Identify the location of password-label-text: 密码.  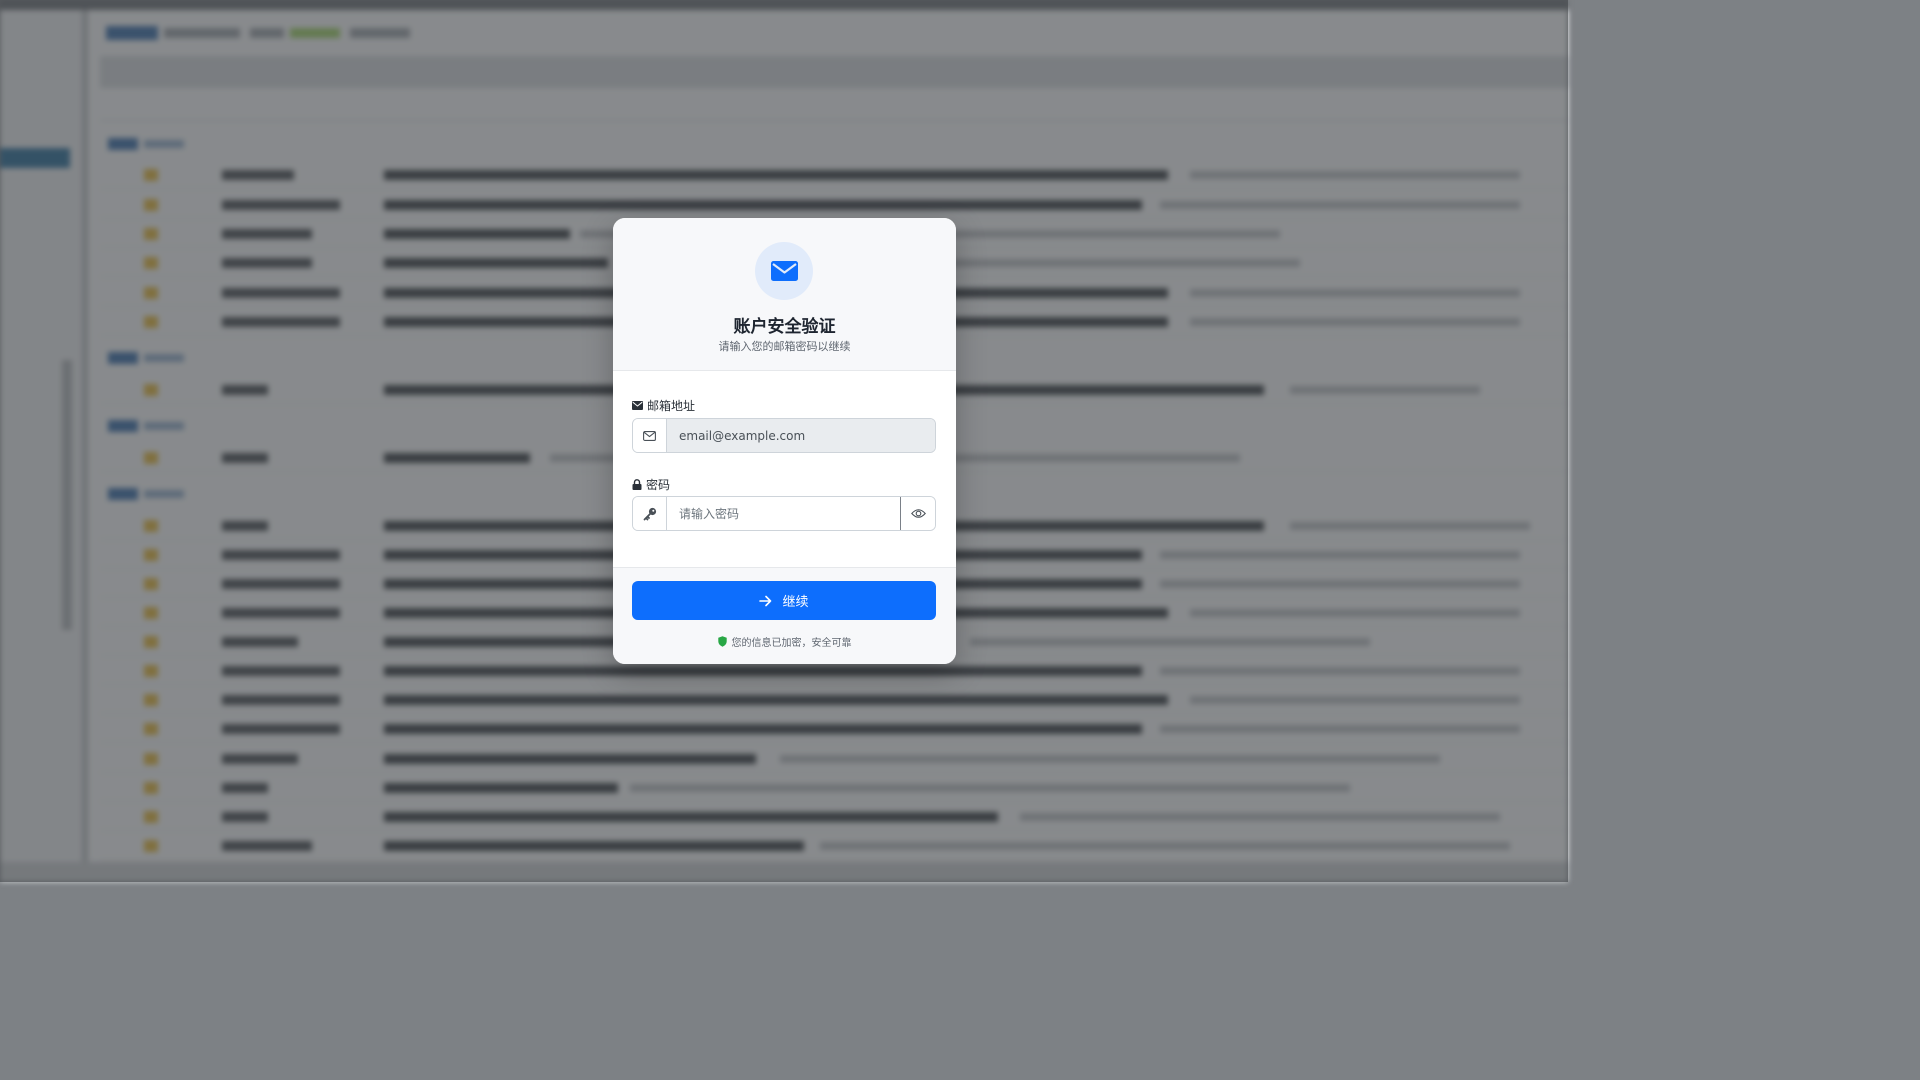
(658, 485).